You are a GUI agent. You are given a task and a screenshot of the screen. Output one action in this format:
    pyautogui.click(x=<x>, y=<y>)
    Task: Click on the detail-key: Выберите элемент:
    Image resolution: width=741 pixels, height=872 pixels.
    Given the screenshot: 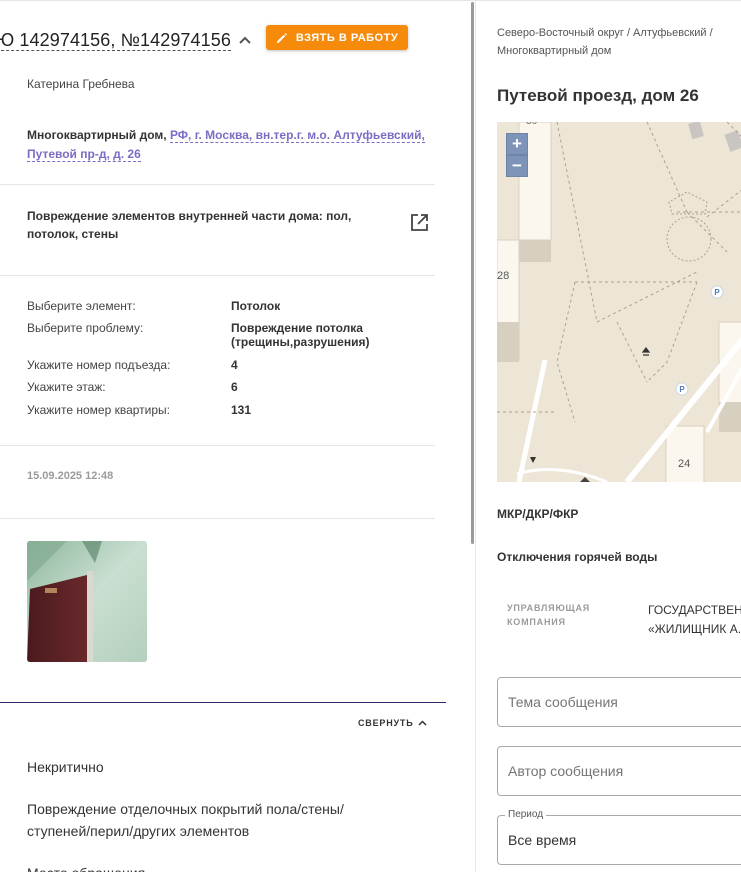 What is the action you would take?
    pyautogui.click(x=81, y=306)
    